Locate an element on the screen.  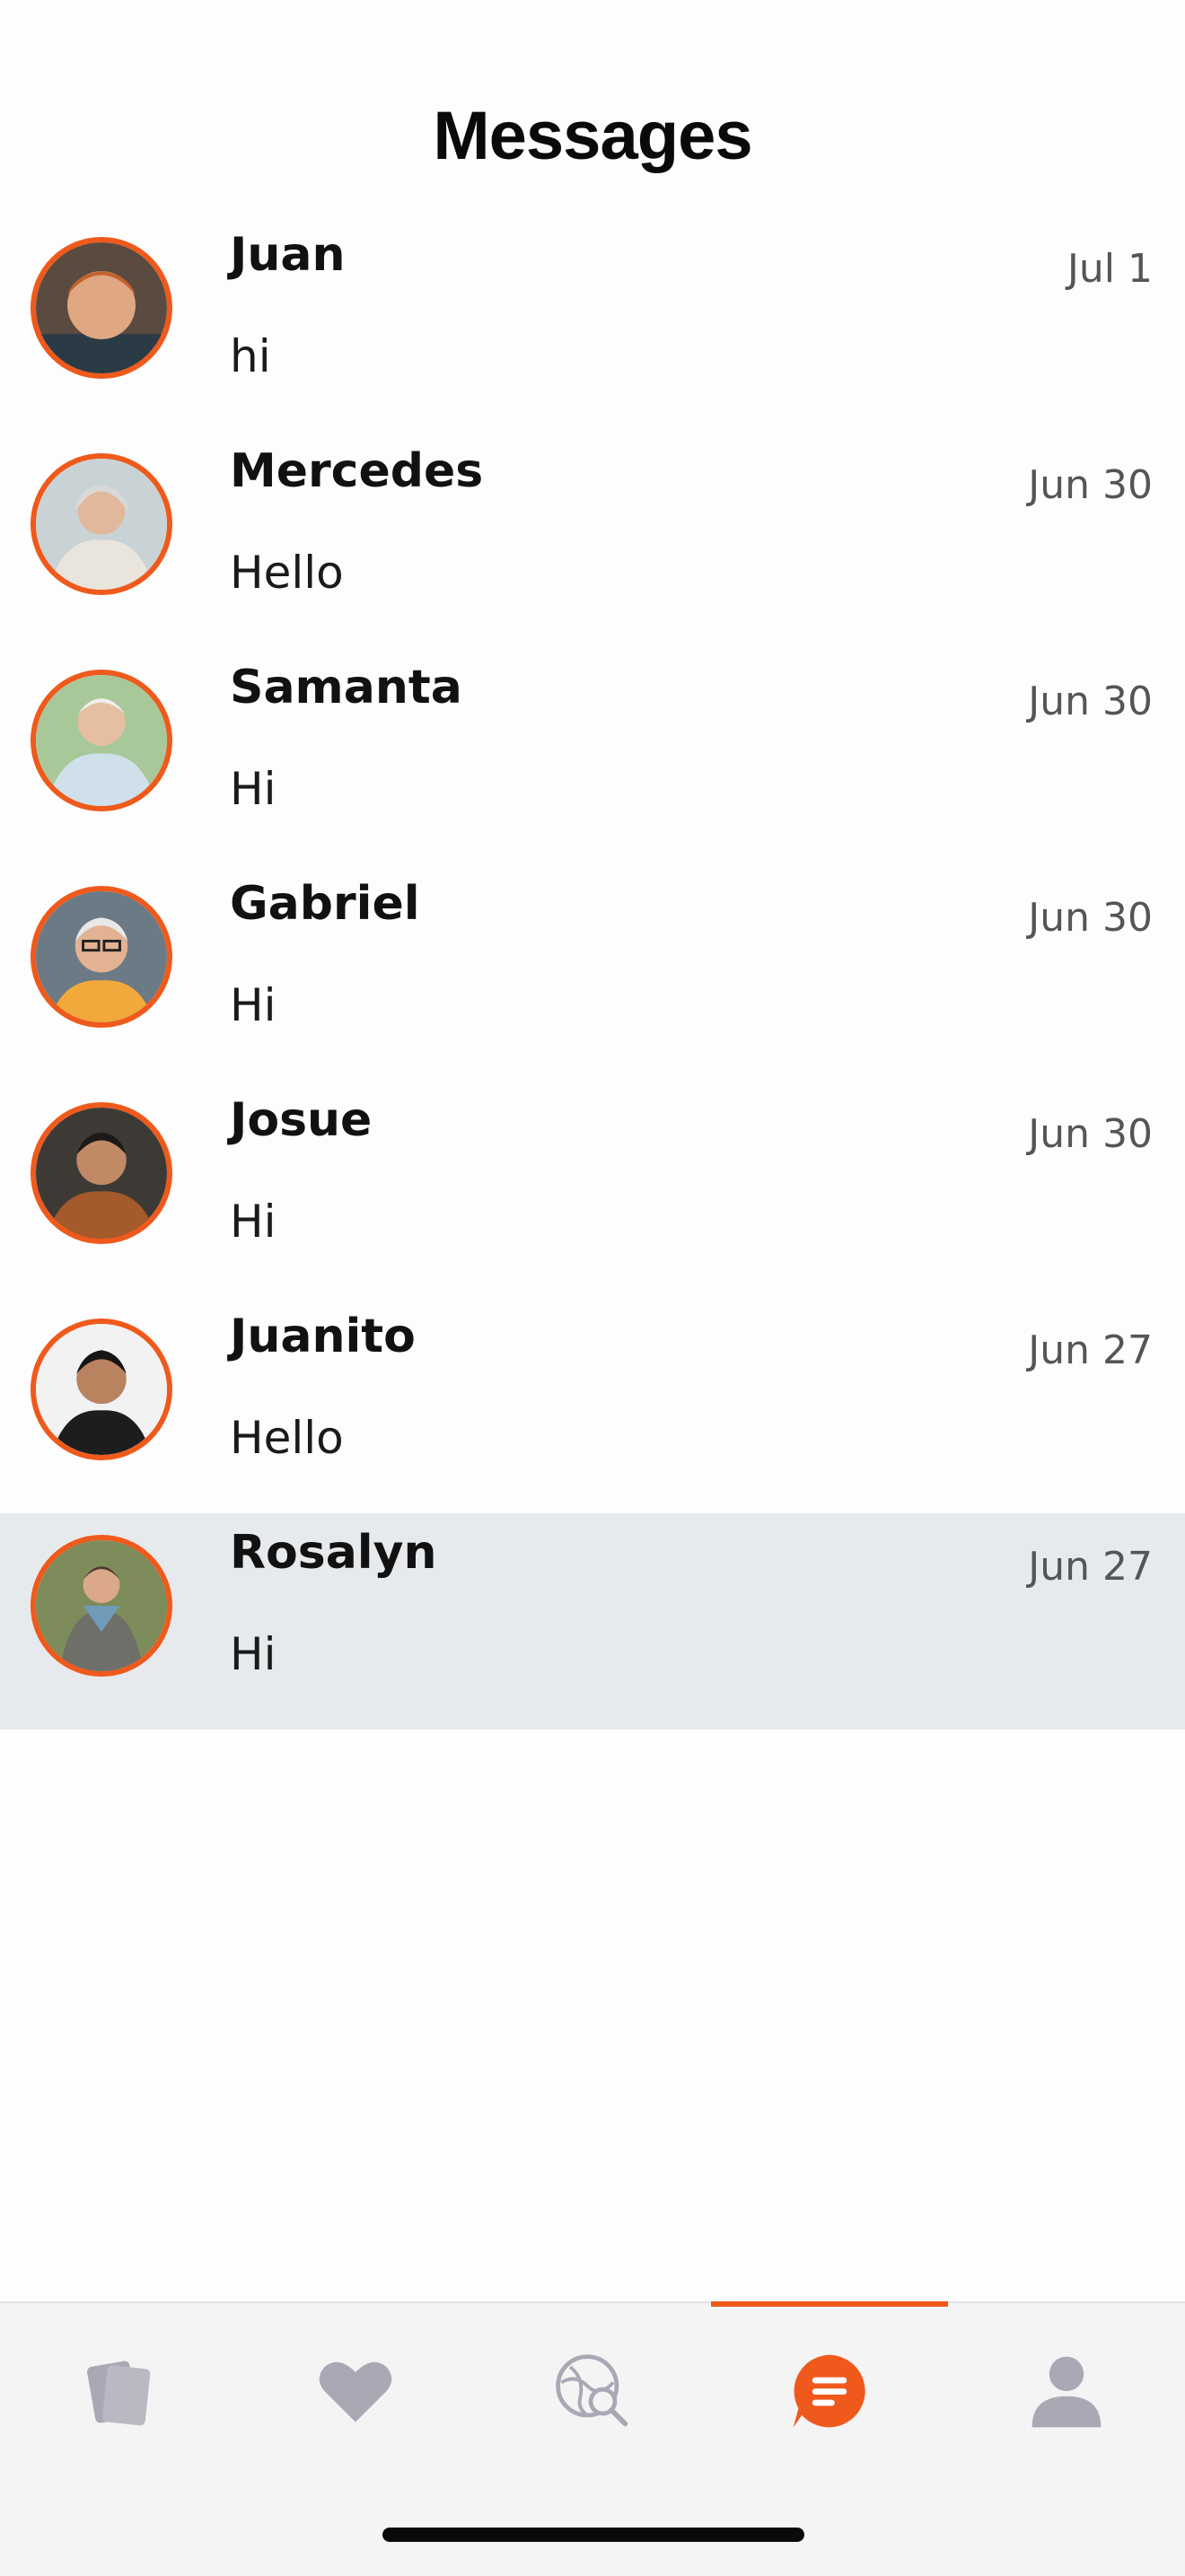
page-title: Messages is located at coordinates (592, 136).